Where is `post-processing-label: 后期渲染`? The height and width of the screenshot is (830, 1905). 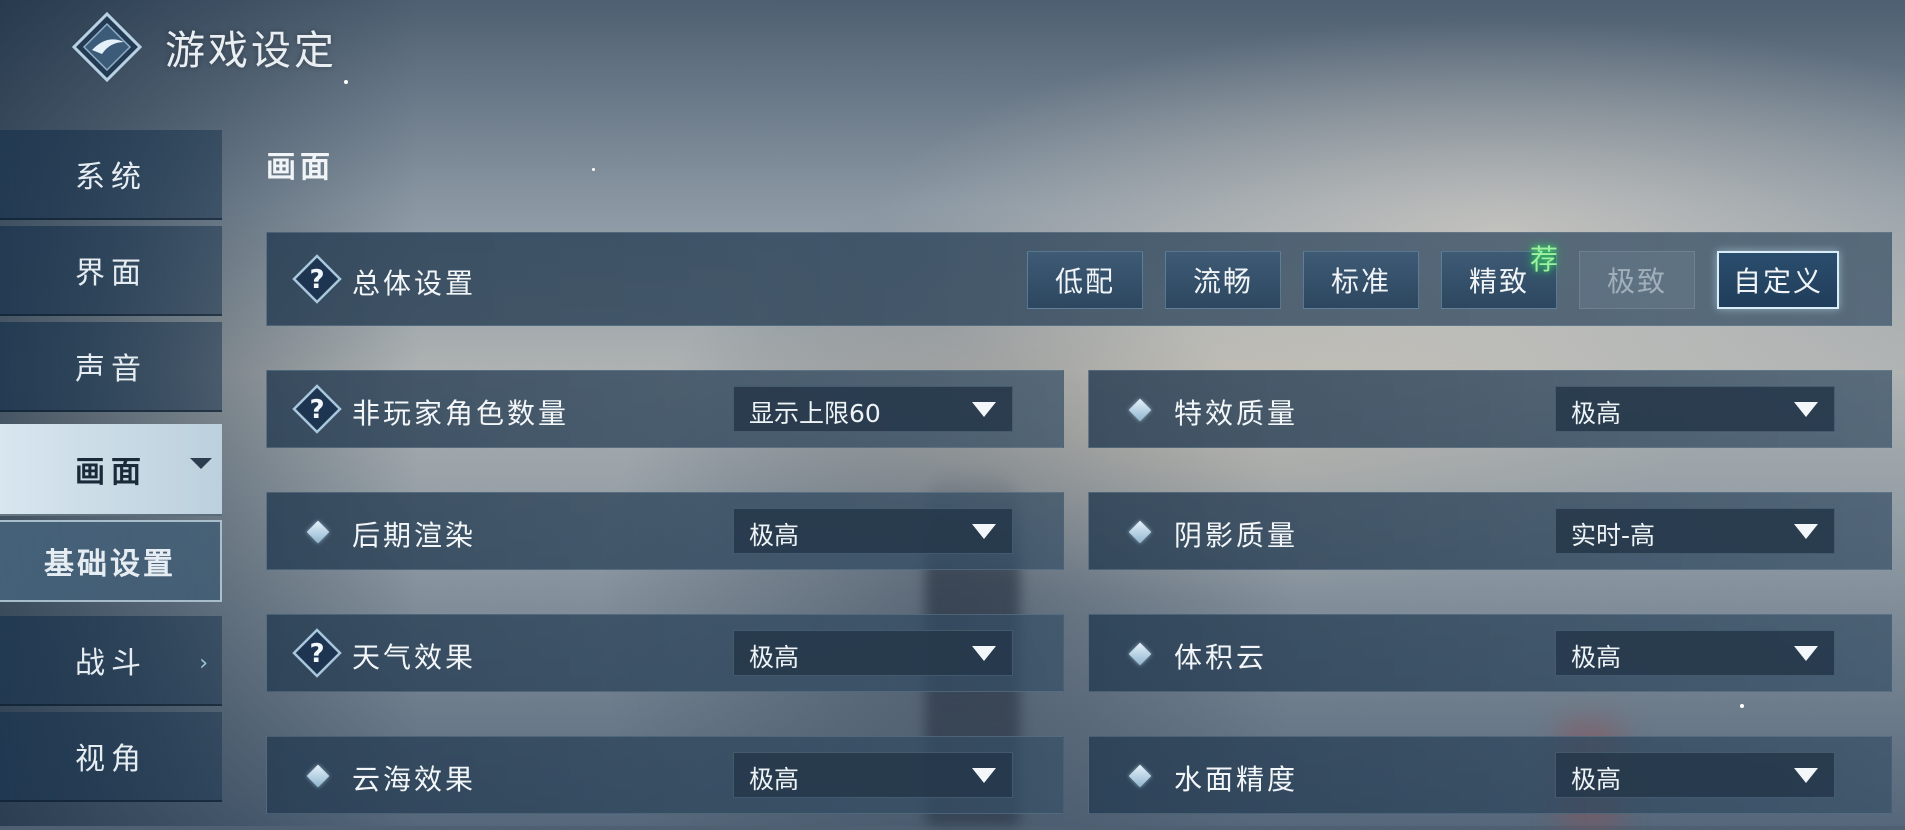
post-processing-label: 后期渲染 is located at coordinates (414, 535).